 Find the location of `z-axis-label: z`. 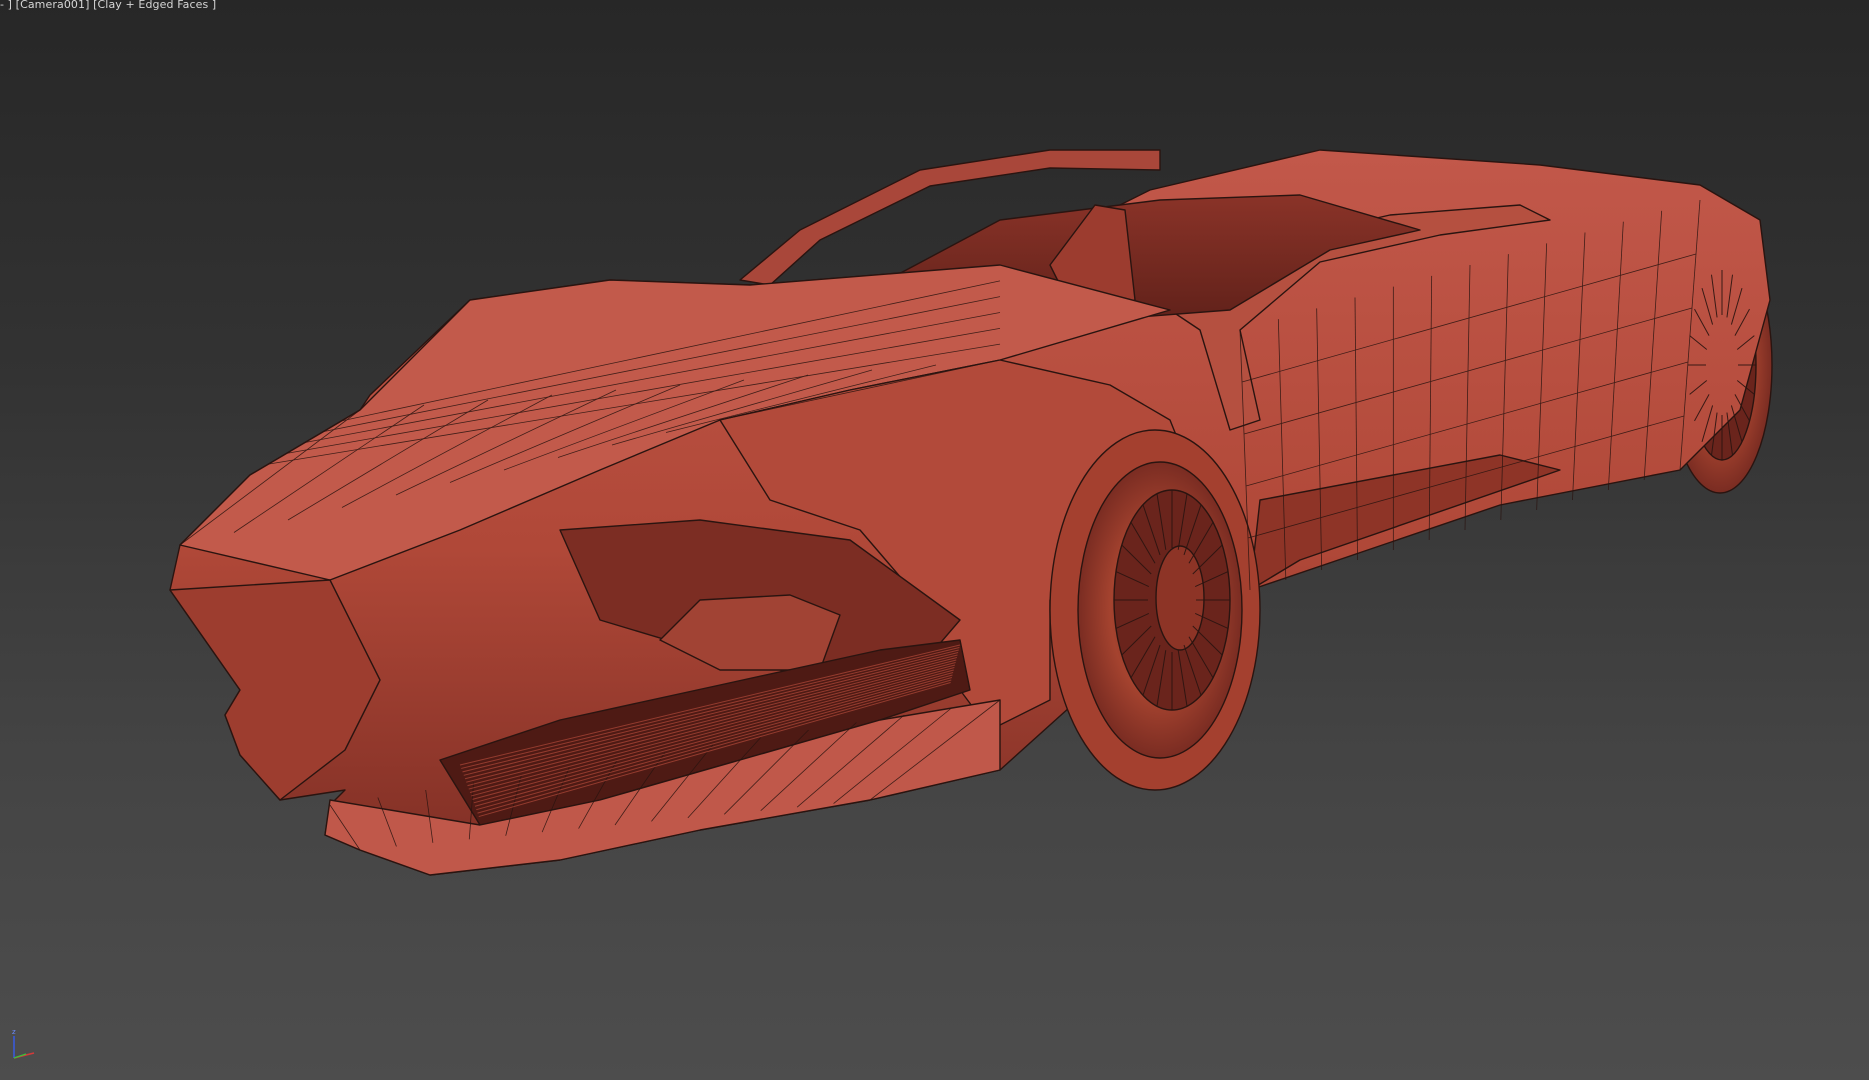

z-axis-label: z is located at coordinates (14, 1032).